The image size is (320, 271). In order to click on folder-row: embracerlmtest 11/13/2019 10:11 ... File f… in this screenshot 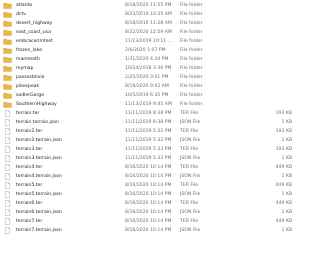, I will do `click(150, 41)`.